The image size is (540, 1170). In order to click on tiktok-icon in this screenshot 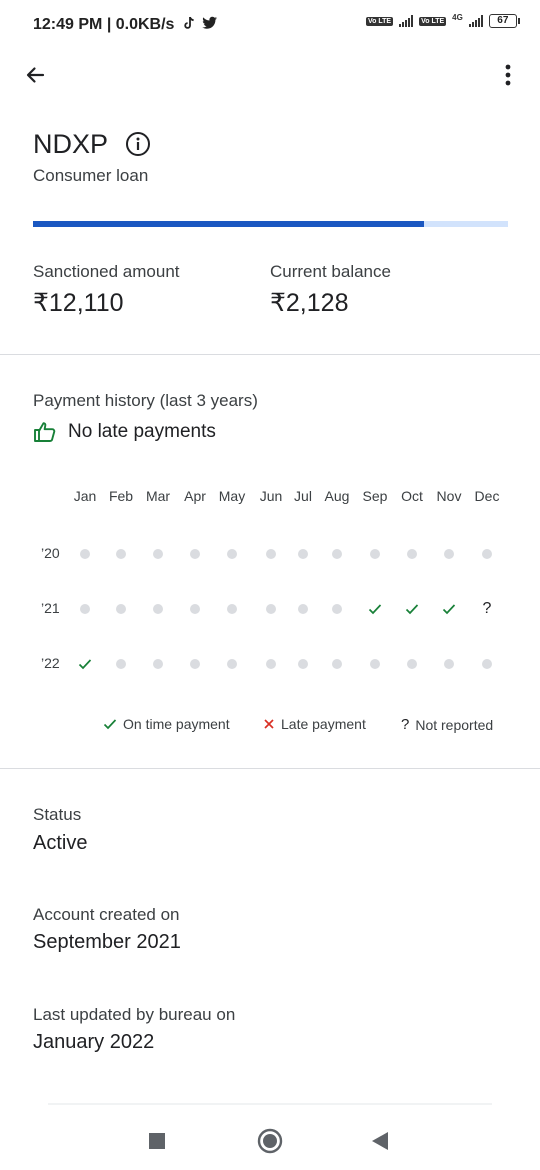, I will do `click(189, 22)`.